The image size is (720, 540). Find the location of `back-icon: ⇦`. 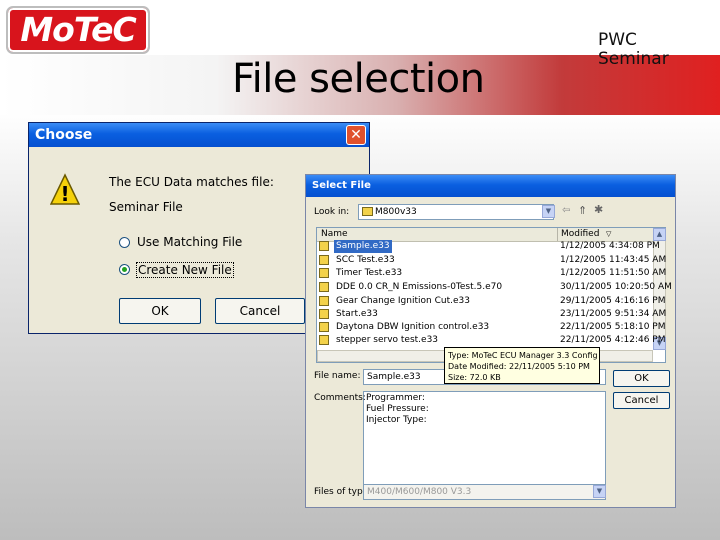

back-icon: ⇦ is located at coordinates (566, 210).